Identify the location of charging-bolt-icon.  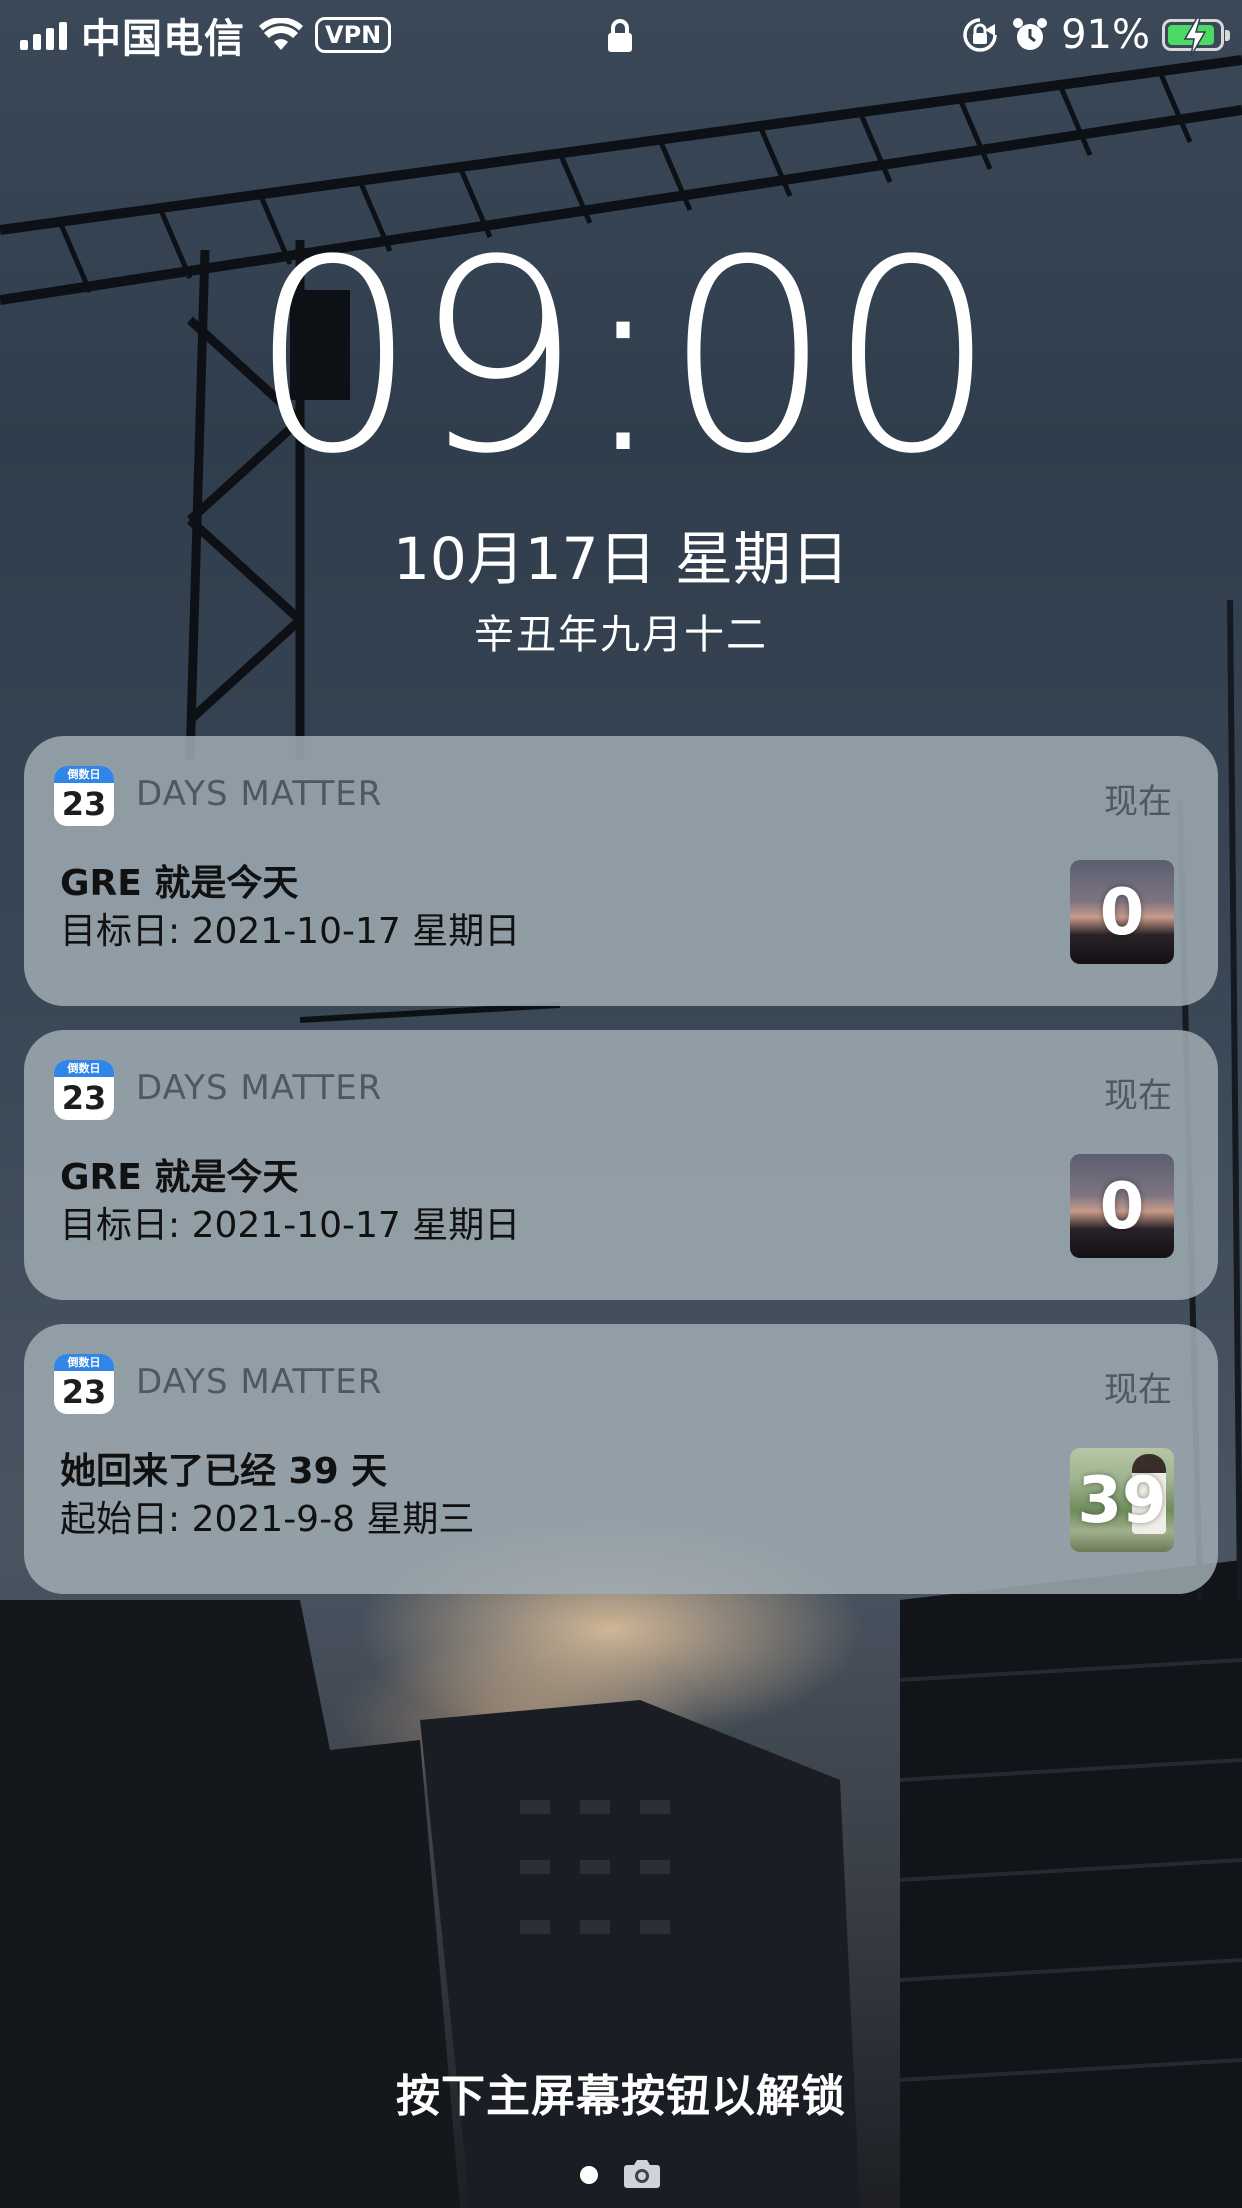
(1195, 37).